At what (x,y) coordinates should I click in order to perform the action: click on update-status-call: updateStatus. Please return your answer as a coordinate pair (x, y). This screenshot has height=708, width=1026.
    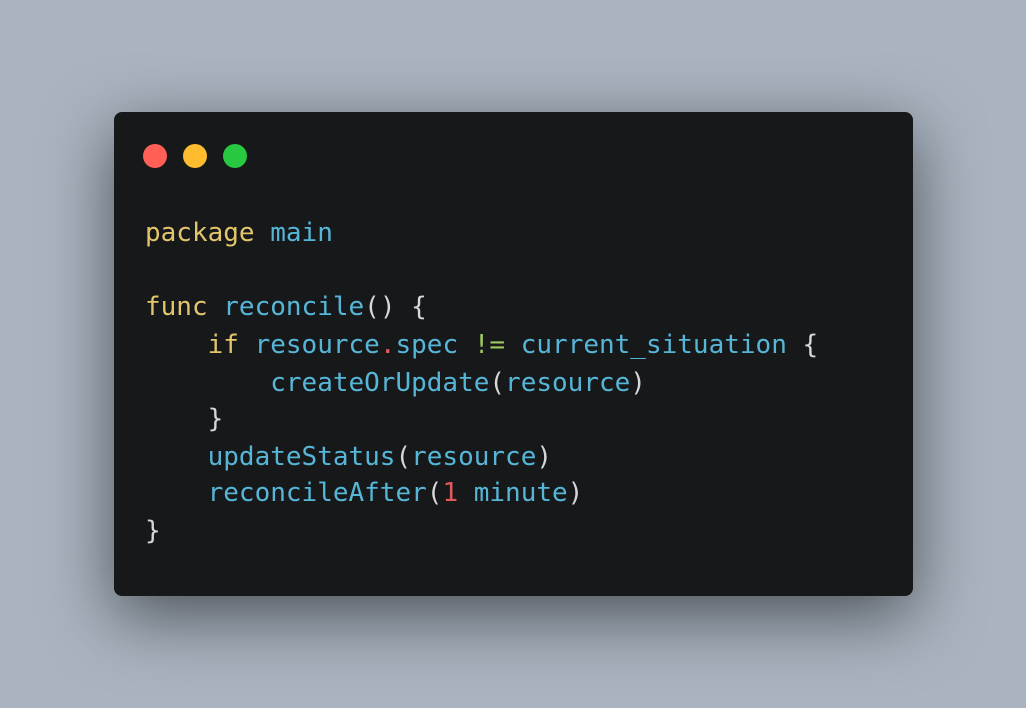
    Looking at the image, I should click on (301, 457).